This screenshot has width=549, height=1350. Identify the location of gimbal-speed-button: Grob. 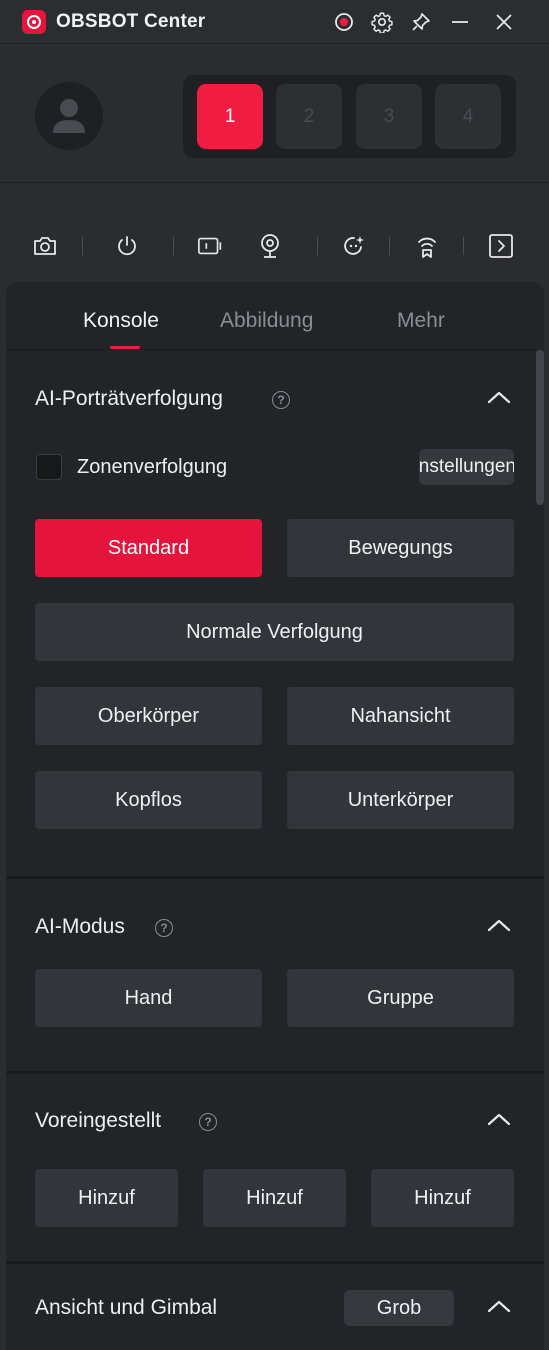
(399, 1308).